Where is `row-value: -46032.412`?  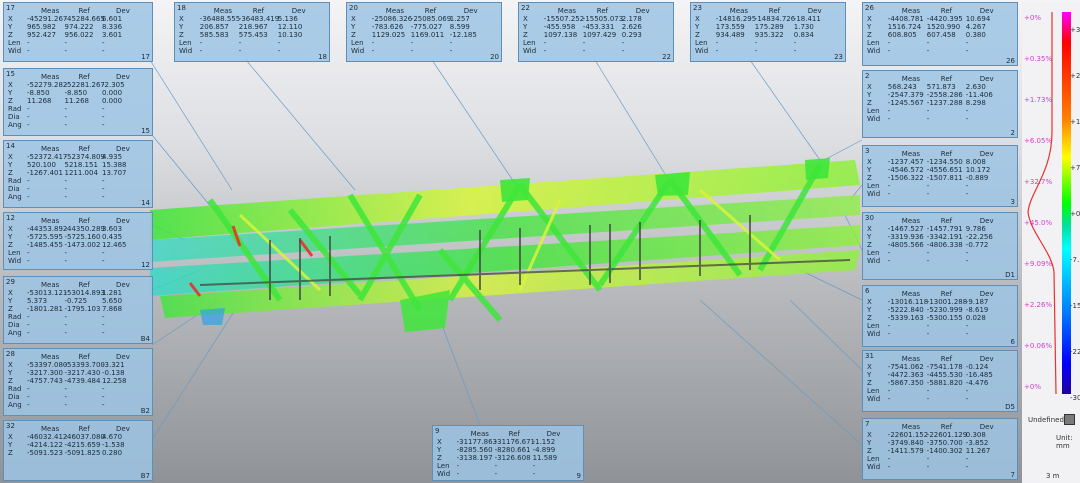
row-value: -46032.412 is located at coordinates (47, 437).